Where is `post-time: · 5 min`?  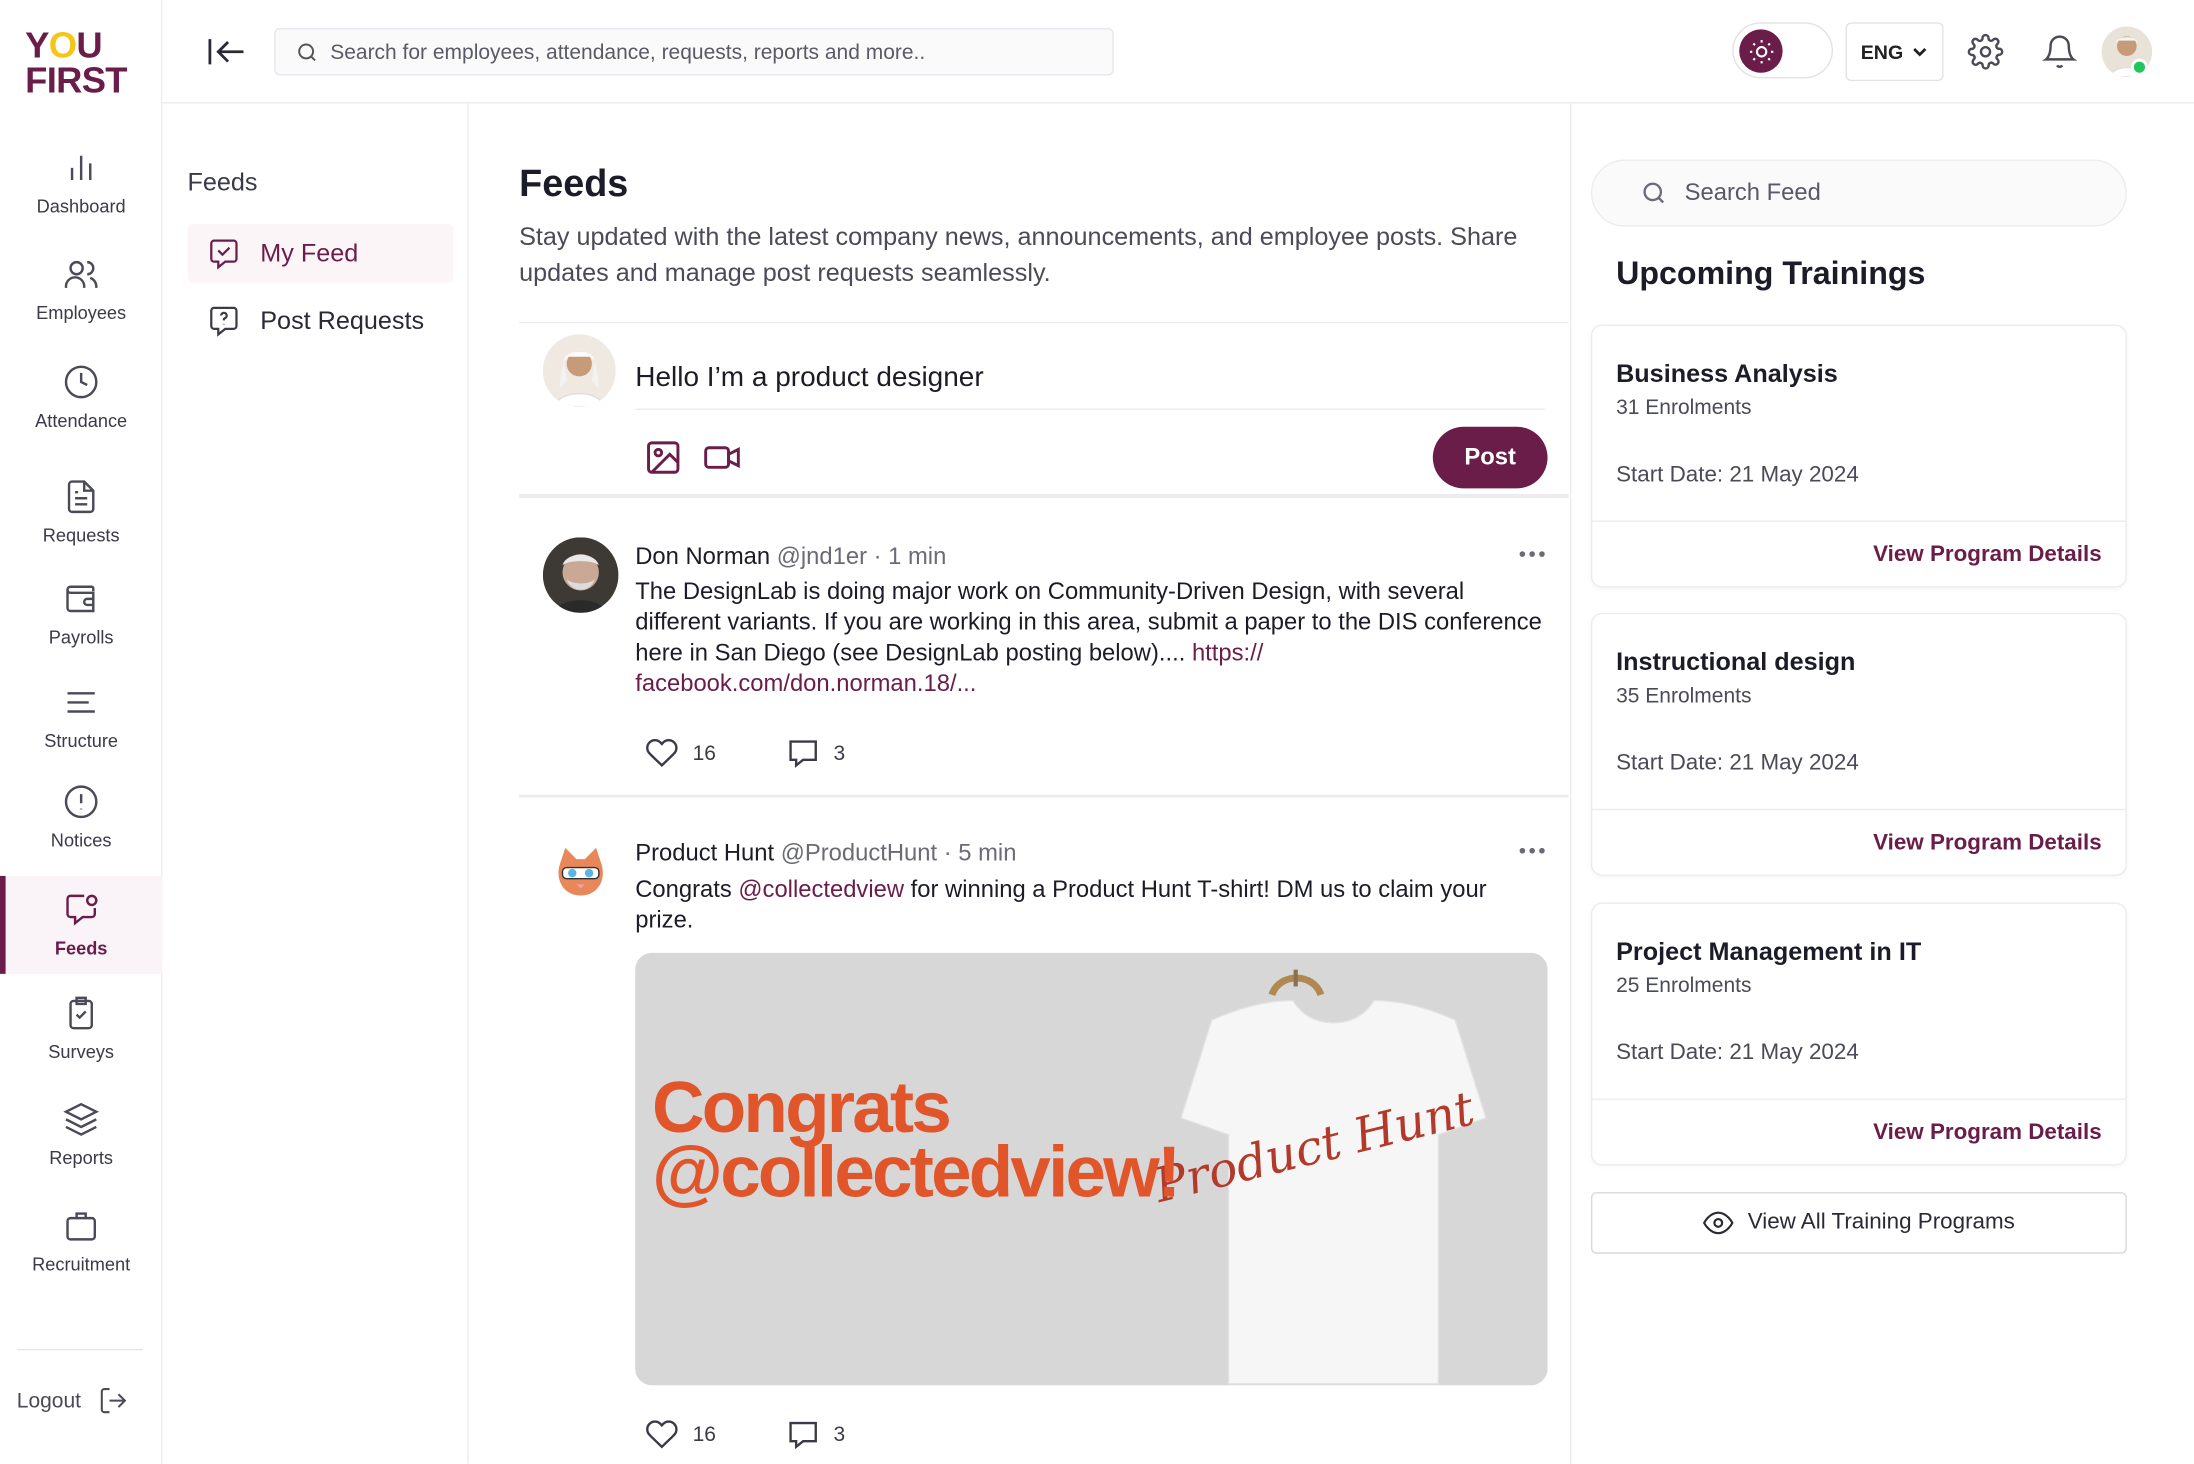 post-time: · 5 min is located at coordinates (980, 853).